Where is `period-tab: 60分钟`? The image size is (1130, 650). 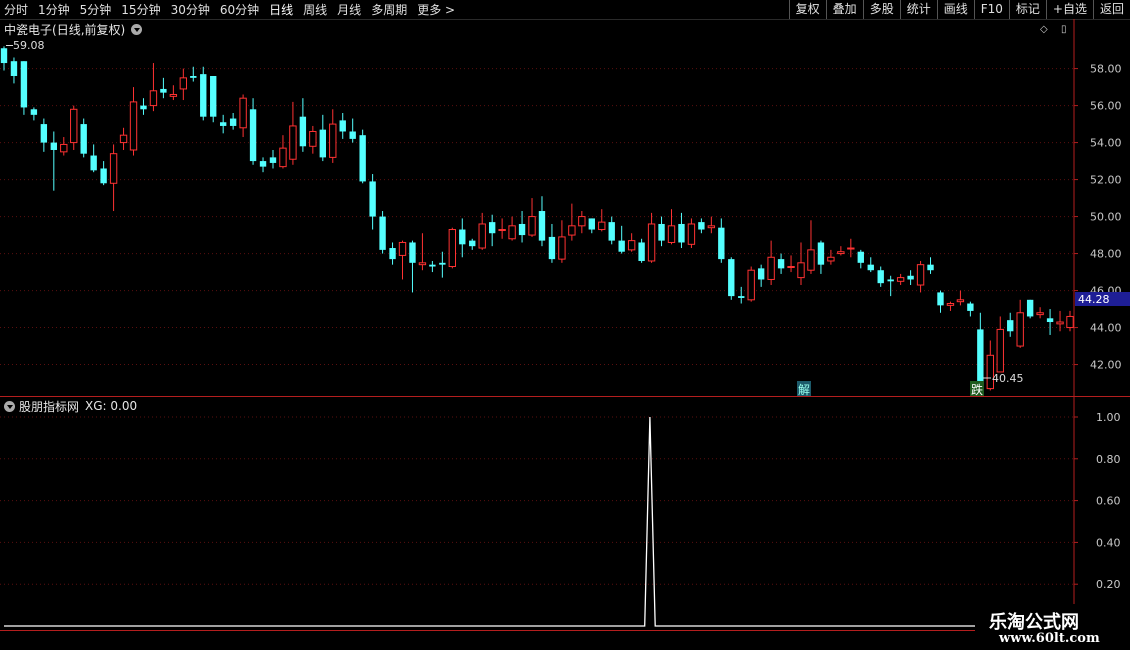
period-tab: 60分钟 is located at coordinates (239, 9).